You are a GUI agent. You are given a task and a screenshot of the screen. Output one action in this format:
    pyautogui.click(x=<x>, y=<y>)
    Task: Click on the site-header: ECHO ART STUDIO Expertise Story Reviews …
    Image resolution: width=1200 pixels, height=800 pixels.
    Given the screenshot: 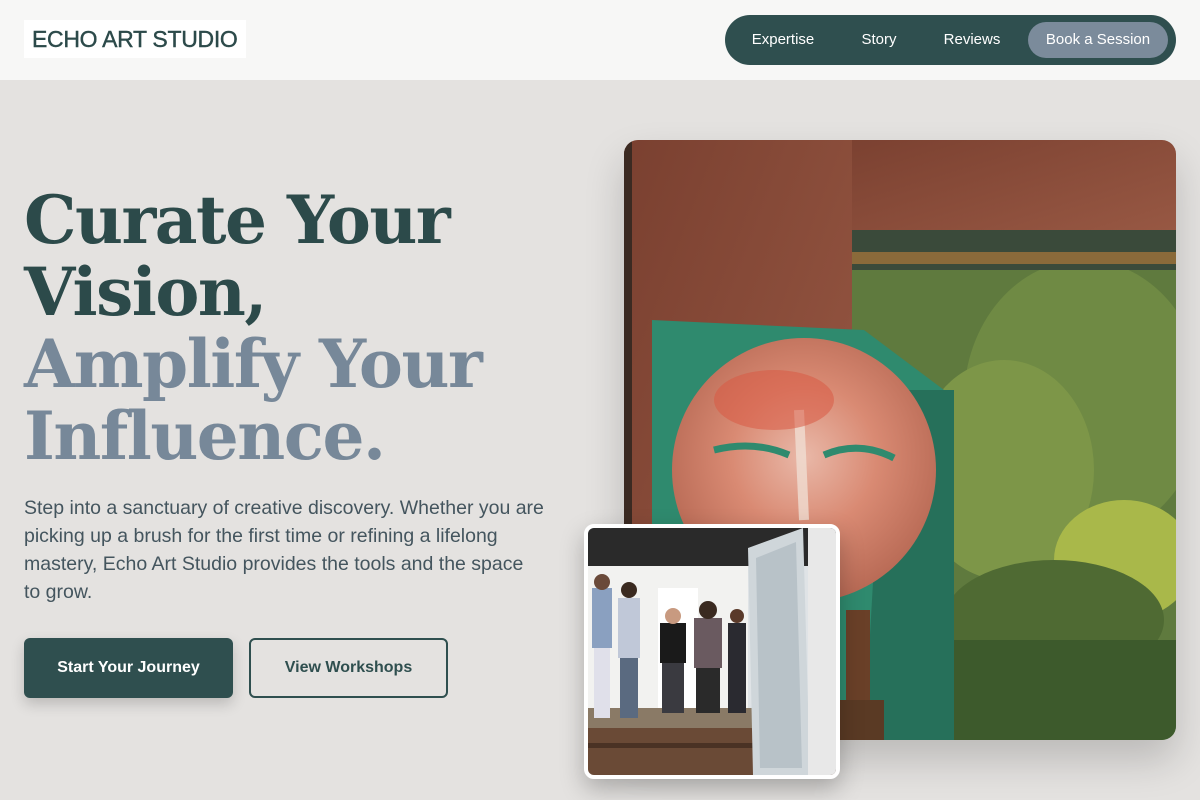 What is the action you would take?
    pyautogui.click(x=600, y=40)
    